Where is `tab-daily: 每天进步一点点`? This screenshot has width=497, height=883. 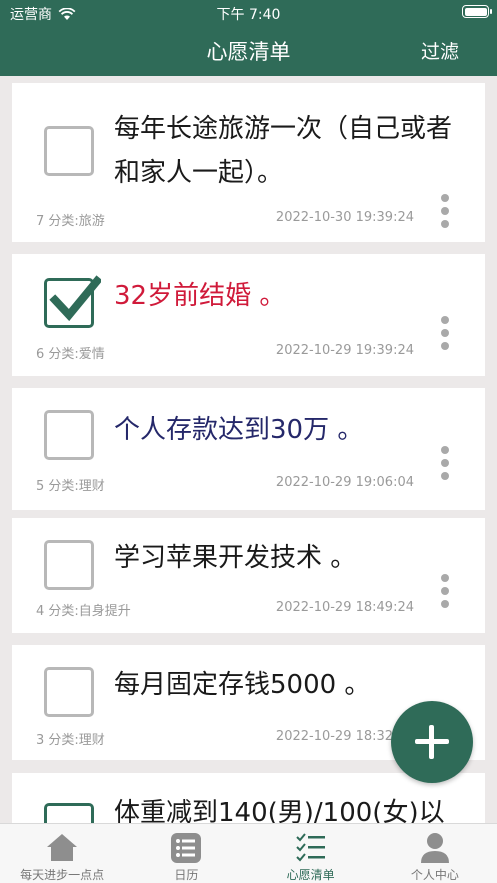
tab-daily: 每天进步一点点 is located at coordinates (62, 853).